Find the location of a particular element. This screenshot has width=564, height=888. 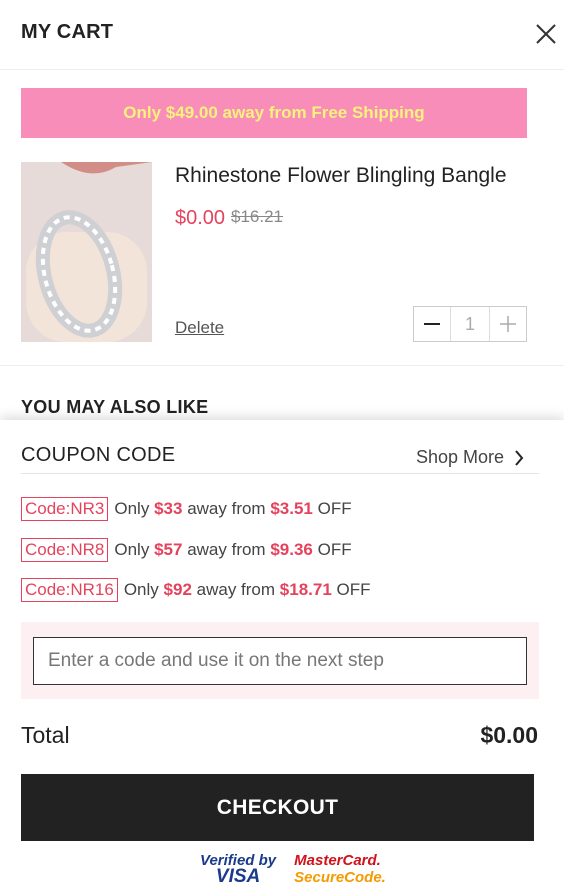

quantity-stepper: 1 is located at coordinates (470, 324).